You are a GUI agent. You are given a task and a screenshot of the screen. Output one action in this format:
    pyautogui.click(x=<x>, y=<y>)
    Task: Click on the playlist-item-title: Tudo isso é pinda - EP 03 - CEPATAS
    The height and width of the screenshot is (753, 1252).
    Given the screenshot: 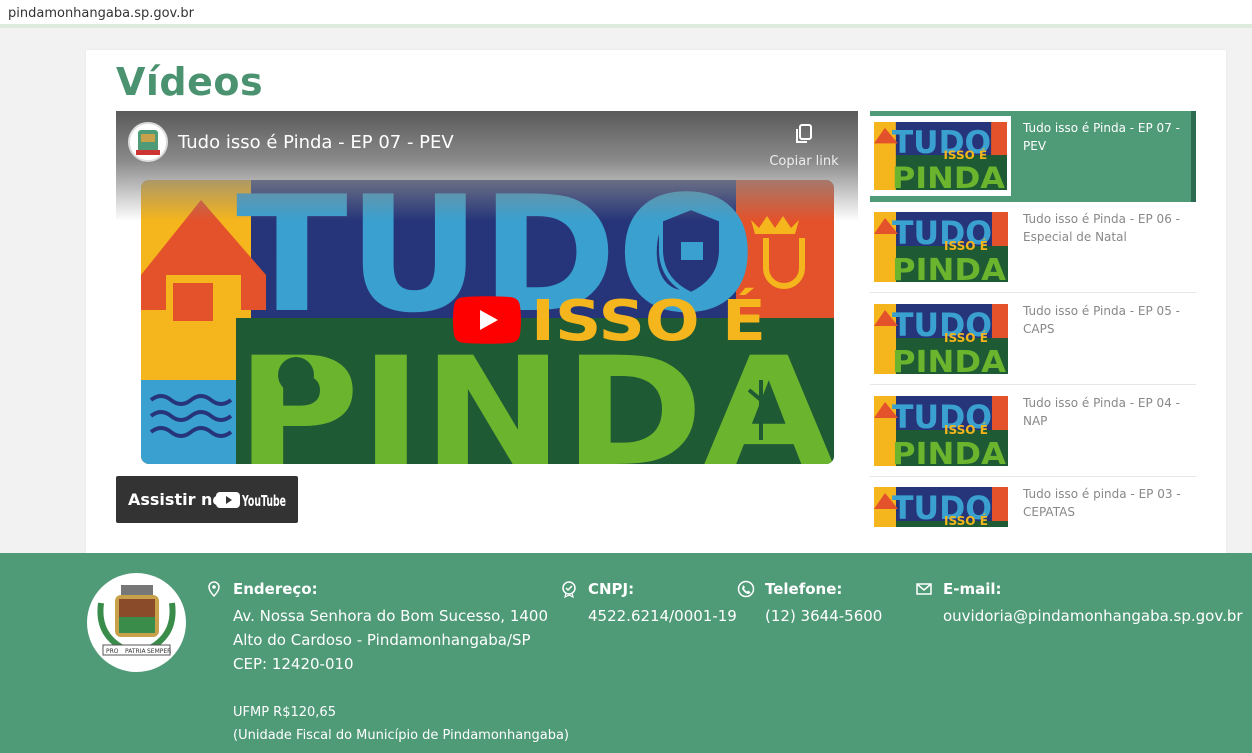 What is the action you would take?
    pyautogui.click(x=1102, y=503)
    